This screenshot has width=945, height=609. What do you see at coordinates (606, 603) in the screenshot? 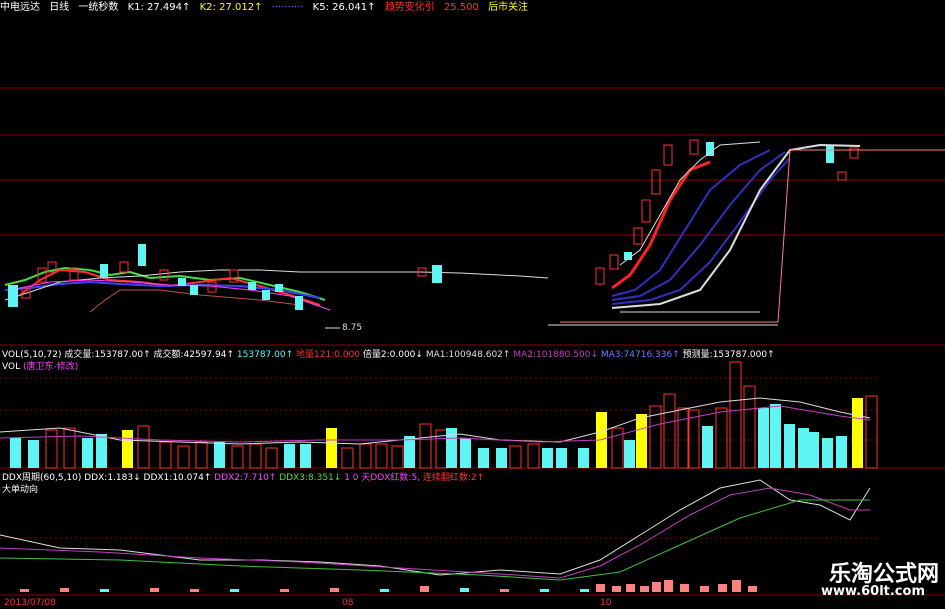
I see `date-axis-end: 10` at bounding box center [606, 603].